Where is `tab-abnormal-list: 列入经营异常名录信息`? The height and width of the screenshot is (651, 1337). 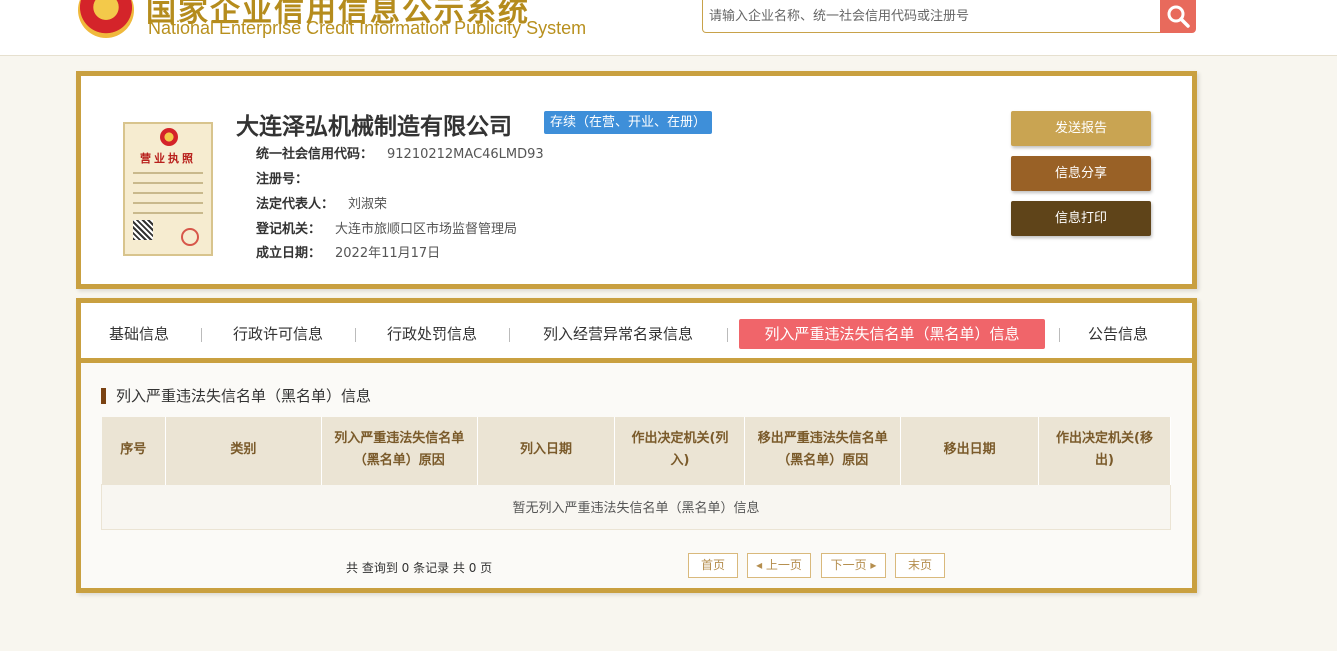
tab-abnormal-list: 列入经营异常名录信息 is located at coordinates (618, 334).